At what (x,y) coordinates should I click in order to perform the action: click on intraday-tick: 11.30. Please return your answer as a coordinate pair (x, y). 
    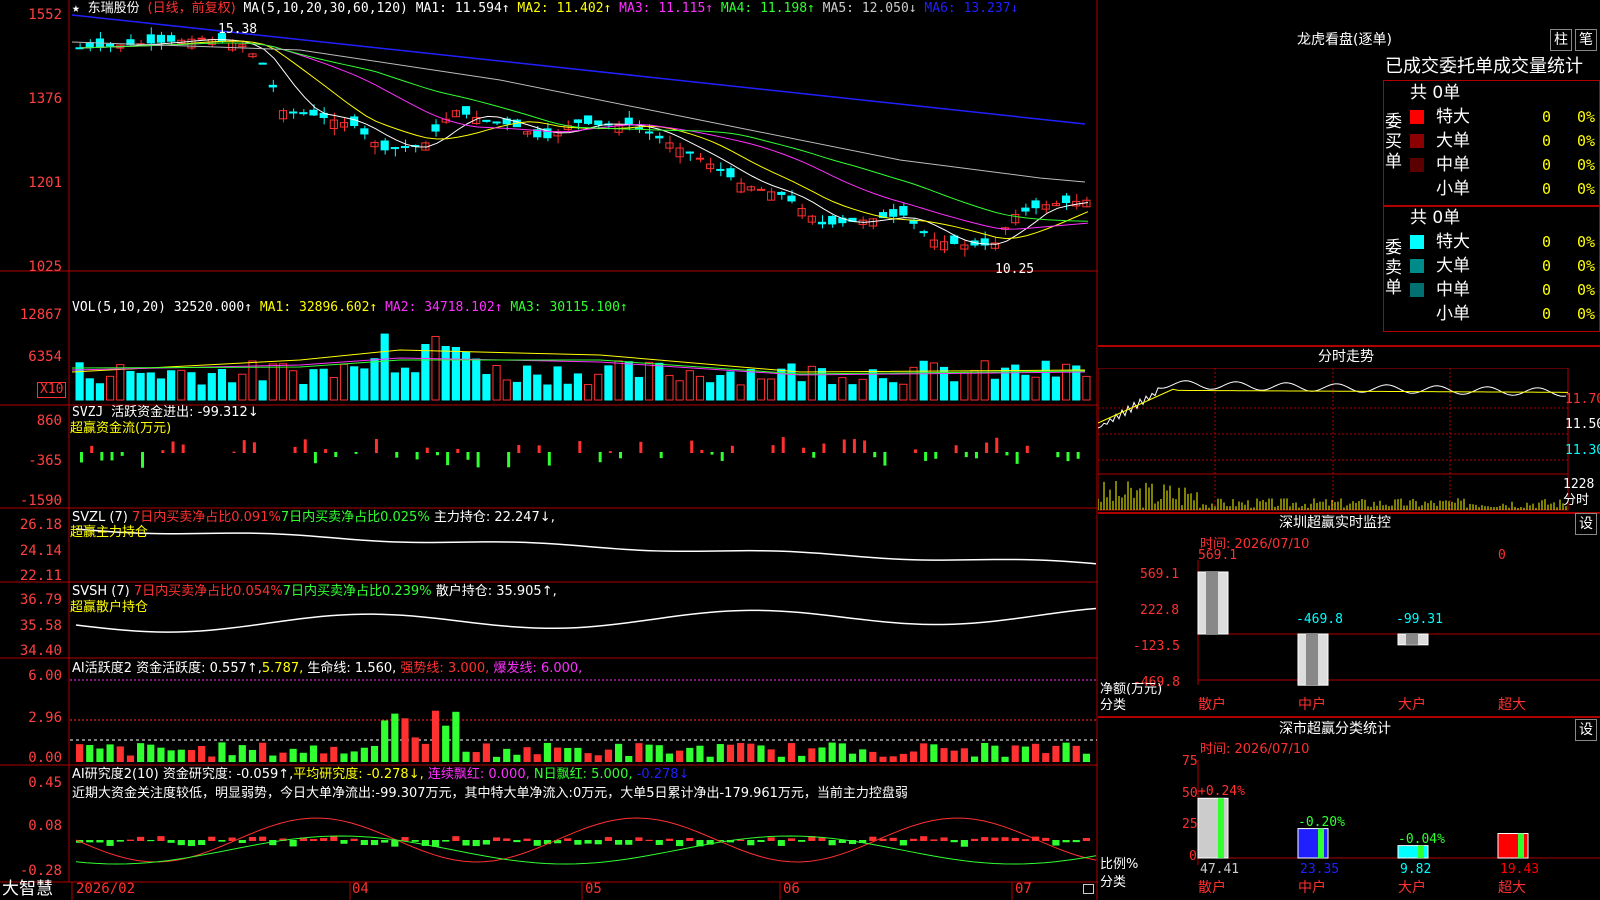
    Looking at the image, I should click on (1582, 450).